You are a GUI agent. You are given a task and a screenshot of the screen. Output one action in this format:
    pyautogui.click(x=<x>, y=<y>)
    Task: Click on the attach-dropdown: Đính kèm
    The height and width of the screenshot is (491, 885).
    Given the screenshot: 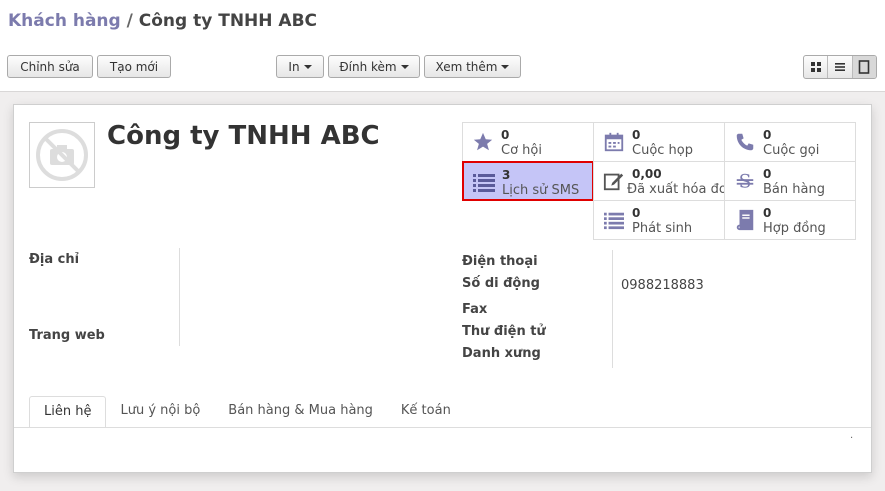 What is the action you would take?
    pyautogui.click(x=374, y=66)
    